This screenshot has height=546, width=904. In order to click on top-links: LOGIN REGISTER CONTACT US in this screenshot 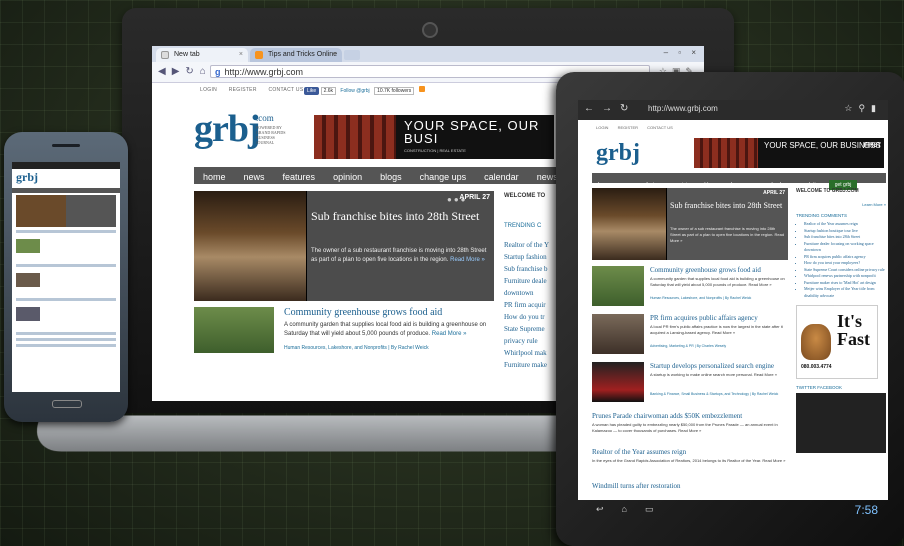, I will do `click(638, 127)`.